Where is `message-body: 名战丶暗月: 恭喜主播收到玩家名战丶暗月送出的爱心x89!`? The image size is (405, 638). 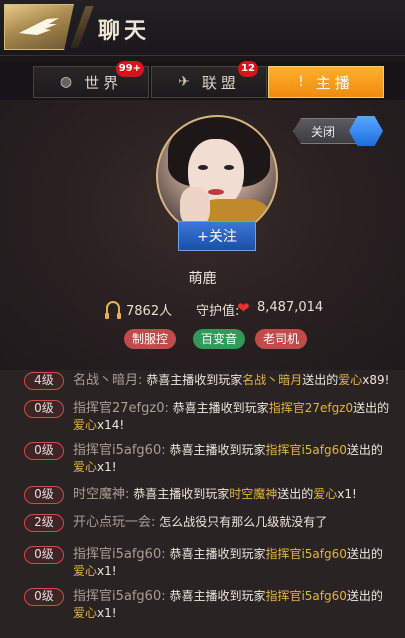
message-body: 名战丶暗月: 恭喜主播收到玩家名战丶暗月送出的爱心x89! is located at coordinates (233, 380).